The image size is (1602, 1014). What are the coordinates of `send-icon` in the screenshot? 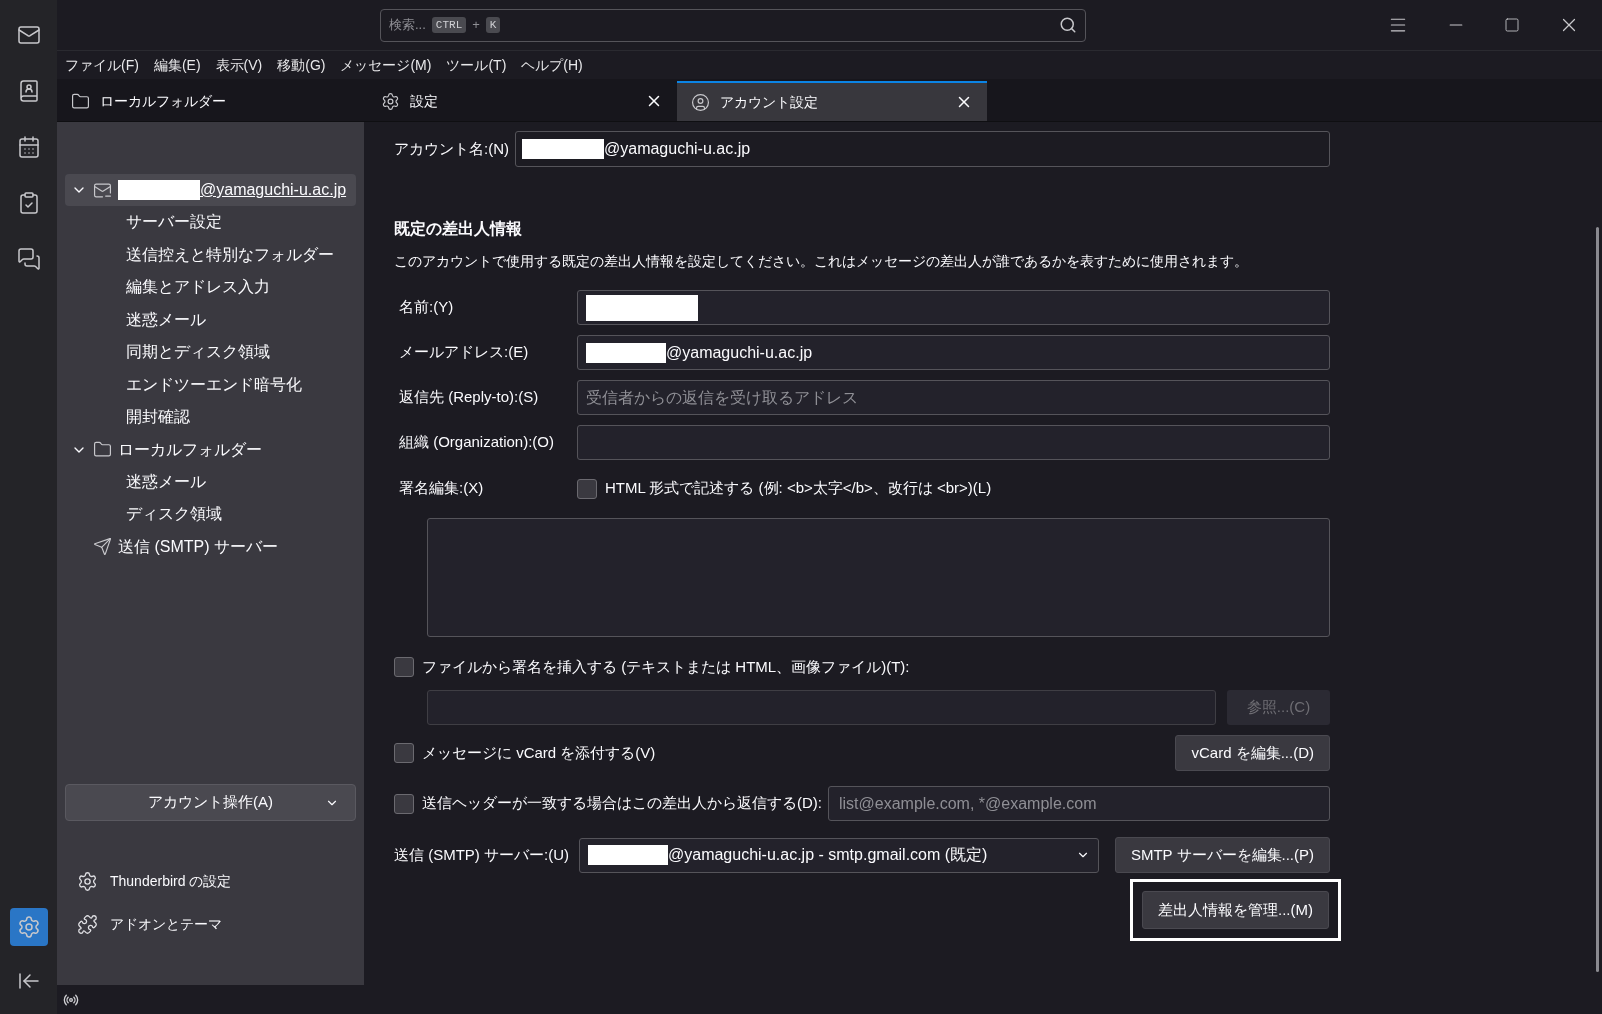 It's located at (102, 546).